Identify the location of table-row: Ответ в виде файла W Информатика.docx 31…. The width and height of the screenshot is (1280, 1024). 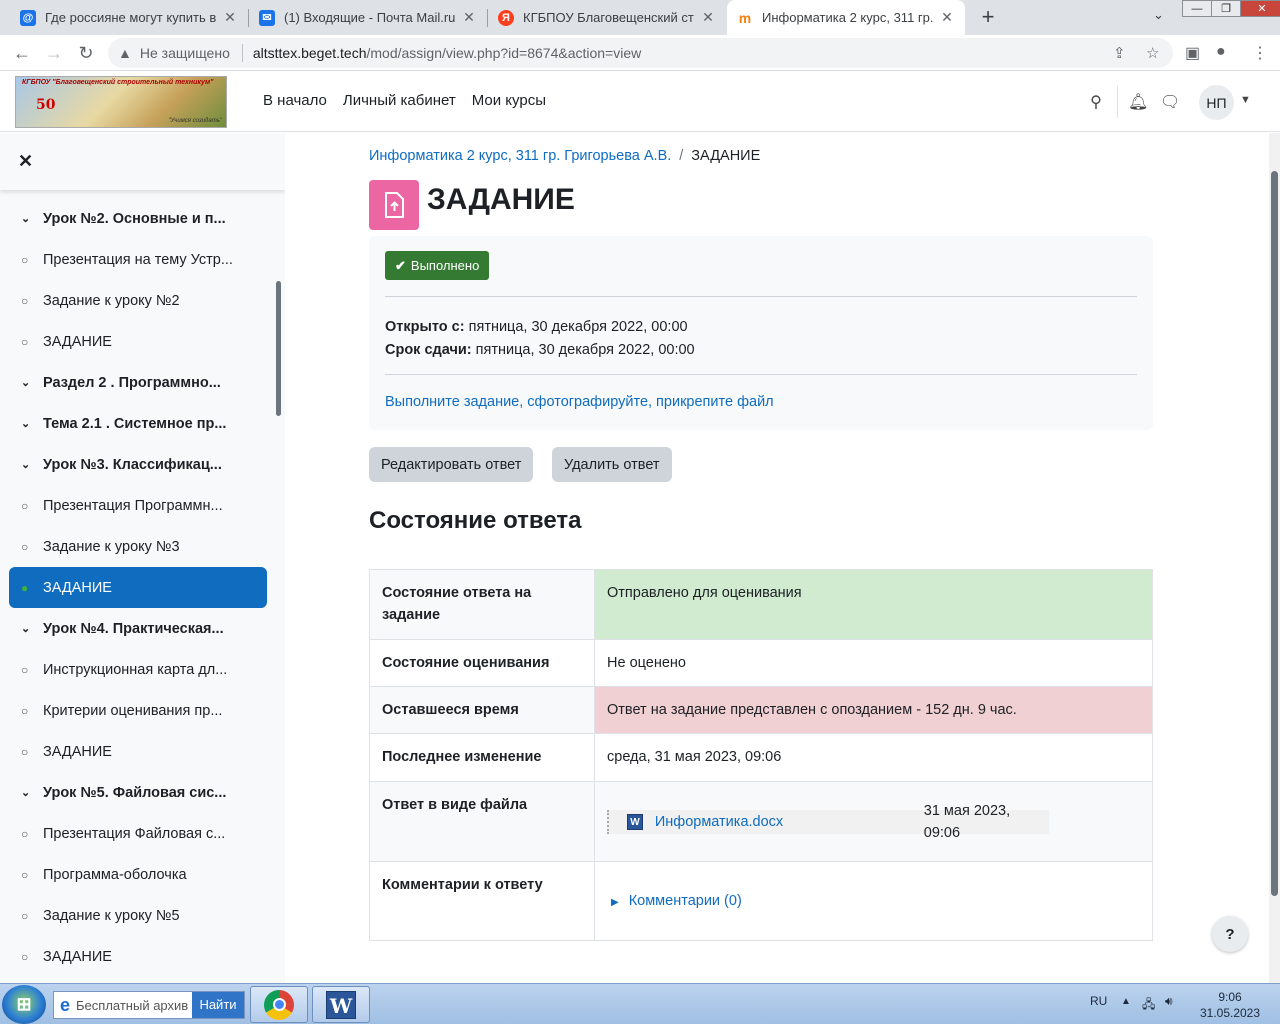
(761, 821).